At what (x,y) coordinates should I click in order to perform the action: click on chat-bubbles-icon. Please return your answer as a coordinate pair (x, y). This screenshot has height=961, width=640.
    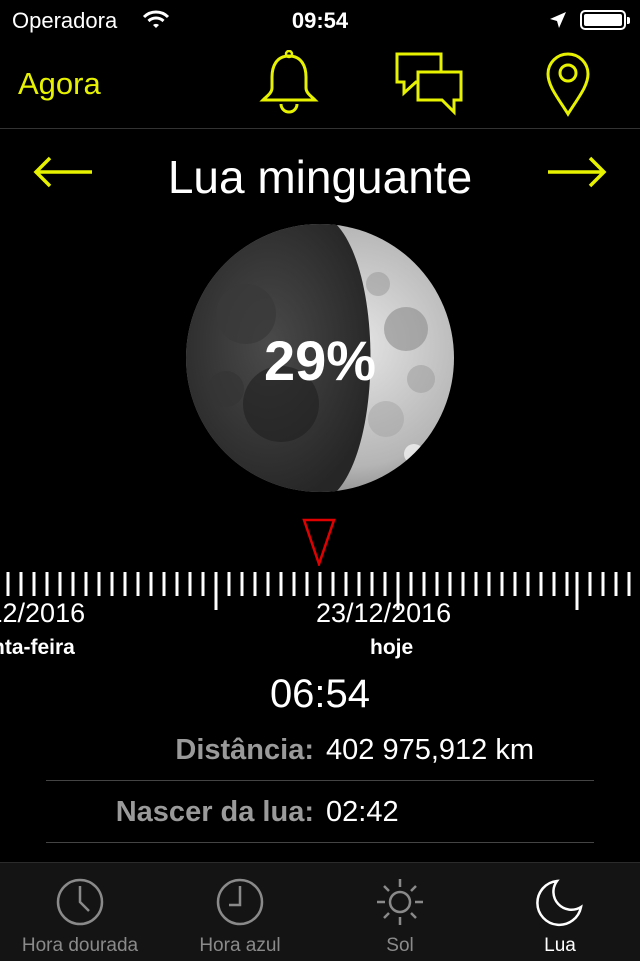
    Looking at the image, I should click on (429, 83).